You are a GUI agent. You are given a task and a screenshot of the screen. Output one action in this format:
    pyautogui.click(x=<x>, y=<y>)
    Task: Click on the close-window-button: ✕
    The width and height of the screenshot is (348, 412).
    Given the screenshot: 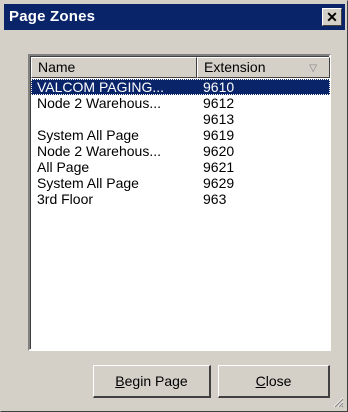 What is the action you would take?
    pyautogui.click(x=332, y=17)
    